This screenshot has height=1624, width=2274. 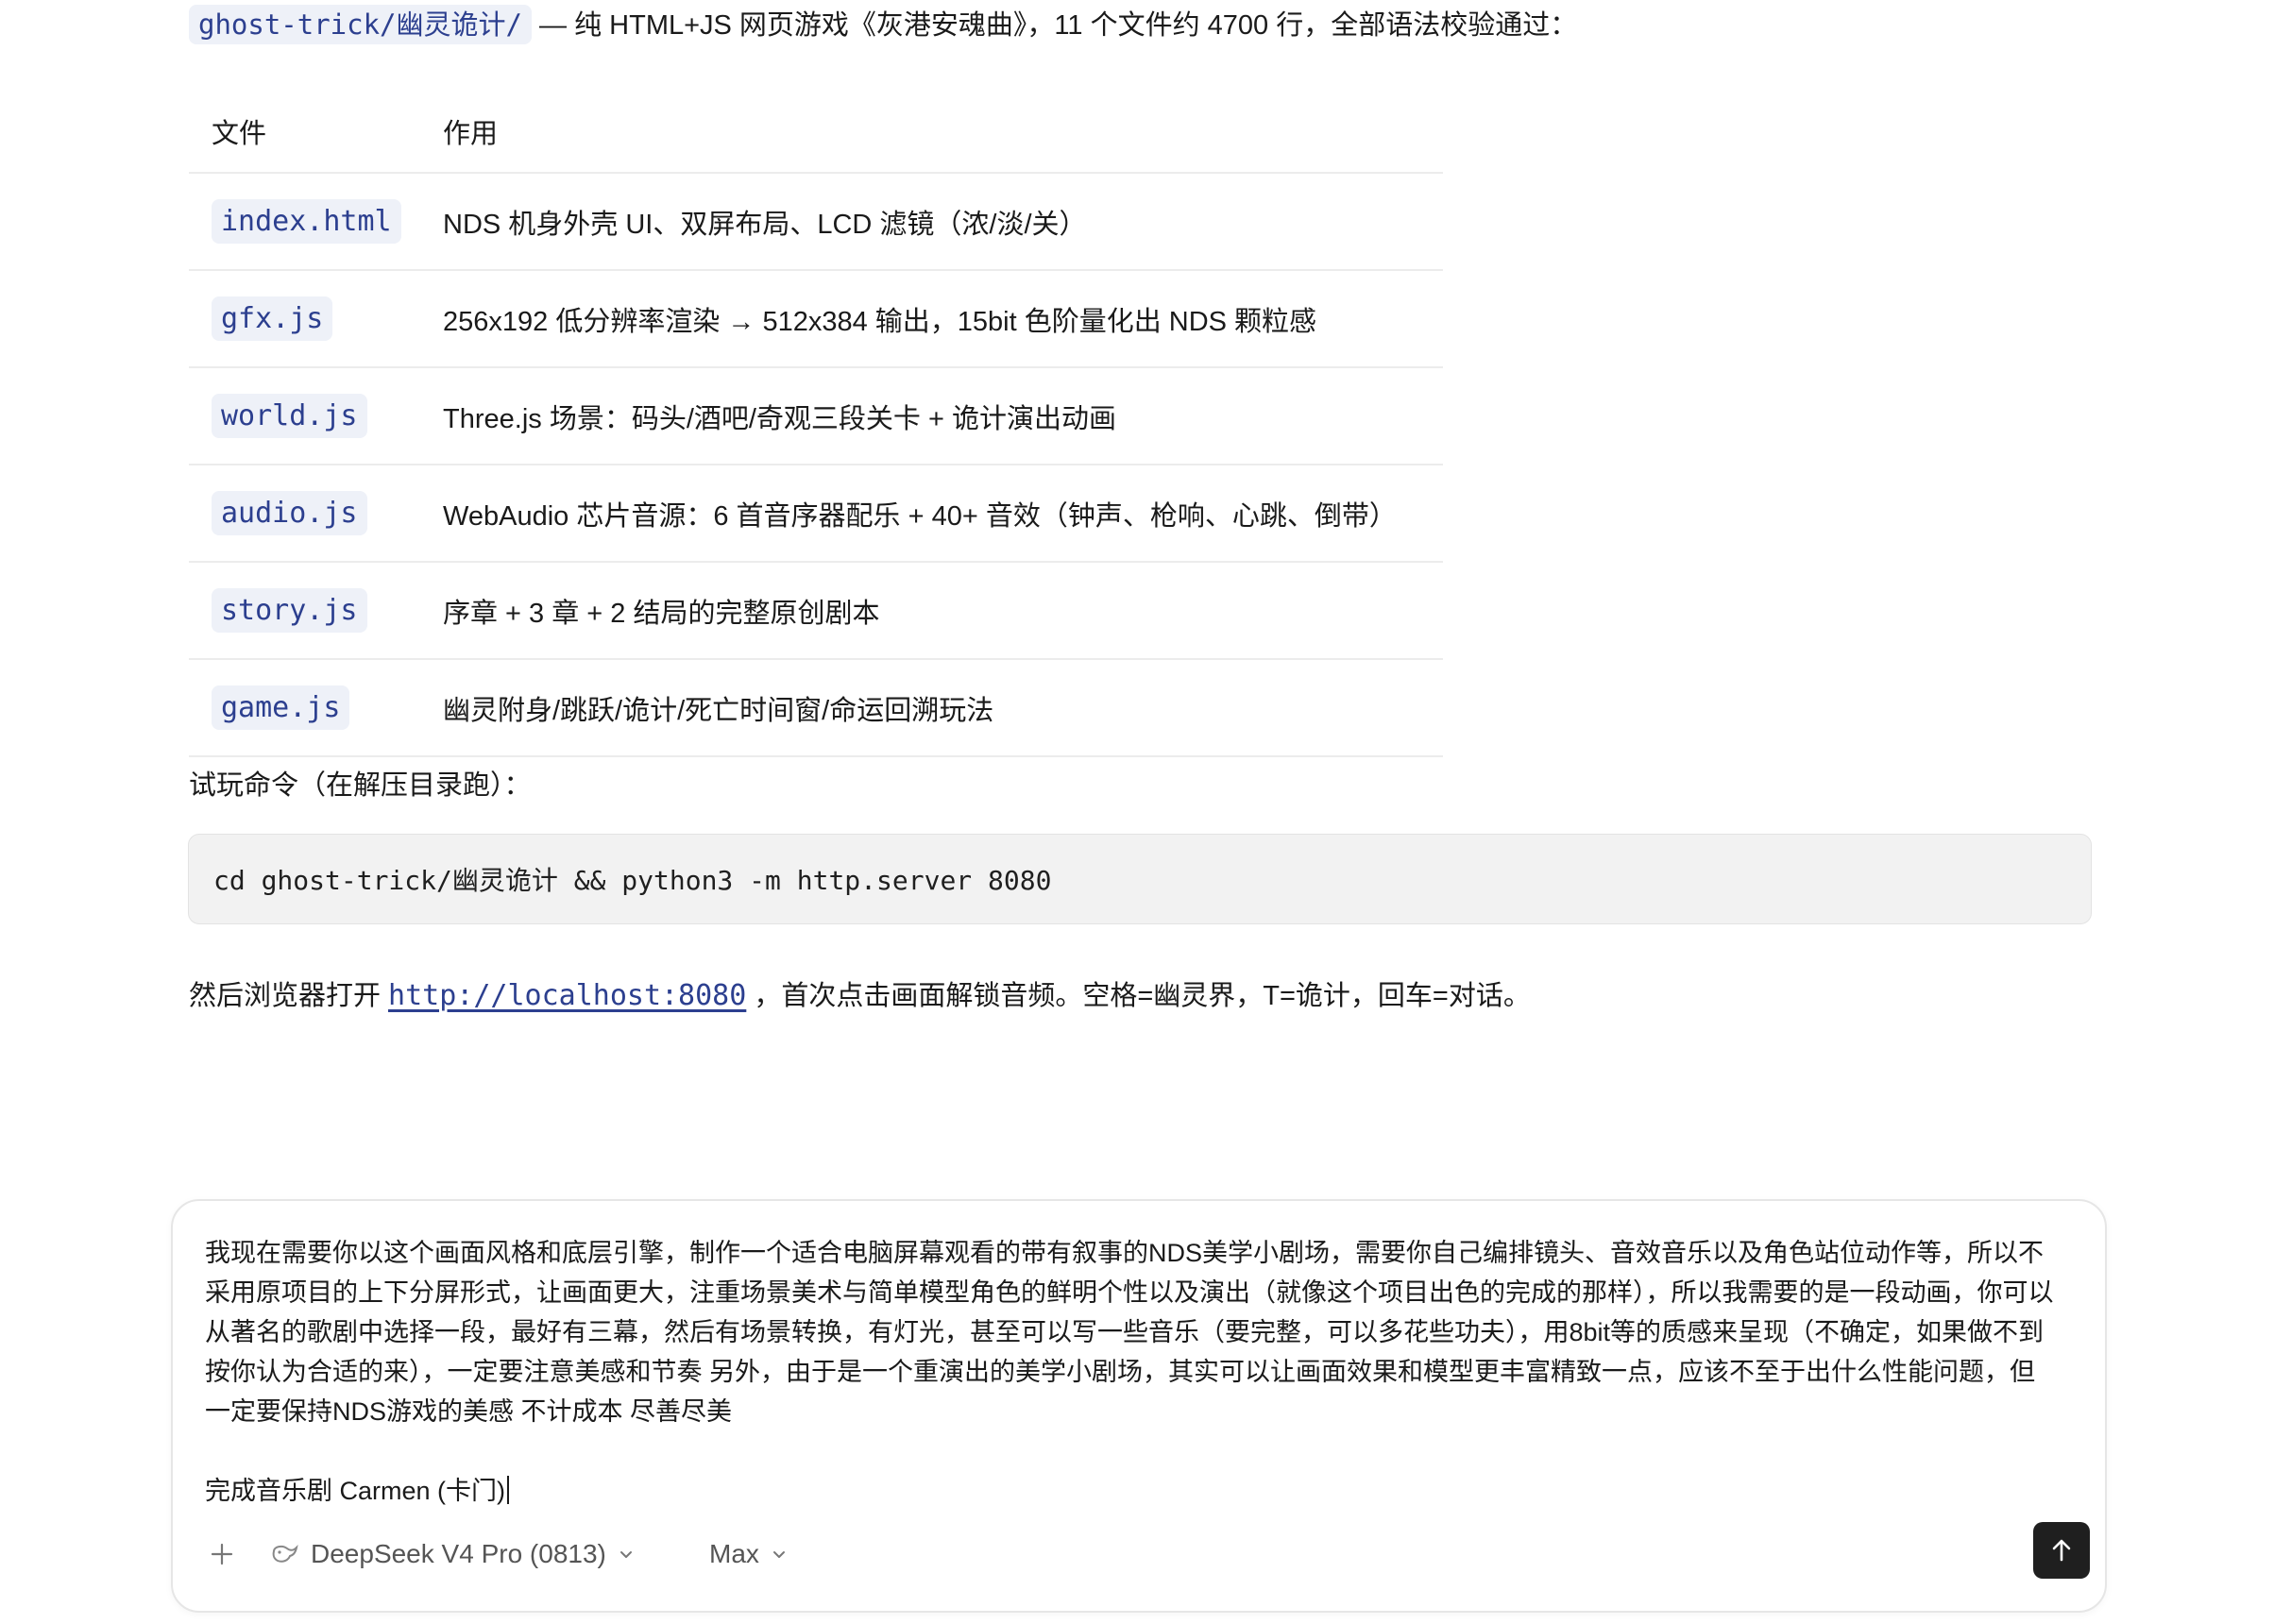 What do you see at coordinates (469, 1411) in the screenshot?
I see `composer-line: 一定要保持NDS游戏的美感 不计成本 尽善尽美` at bounding box center [469, 1411].